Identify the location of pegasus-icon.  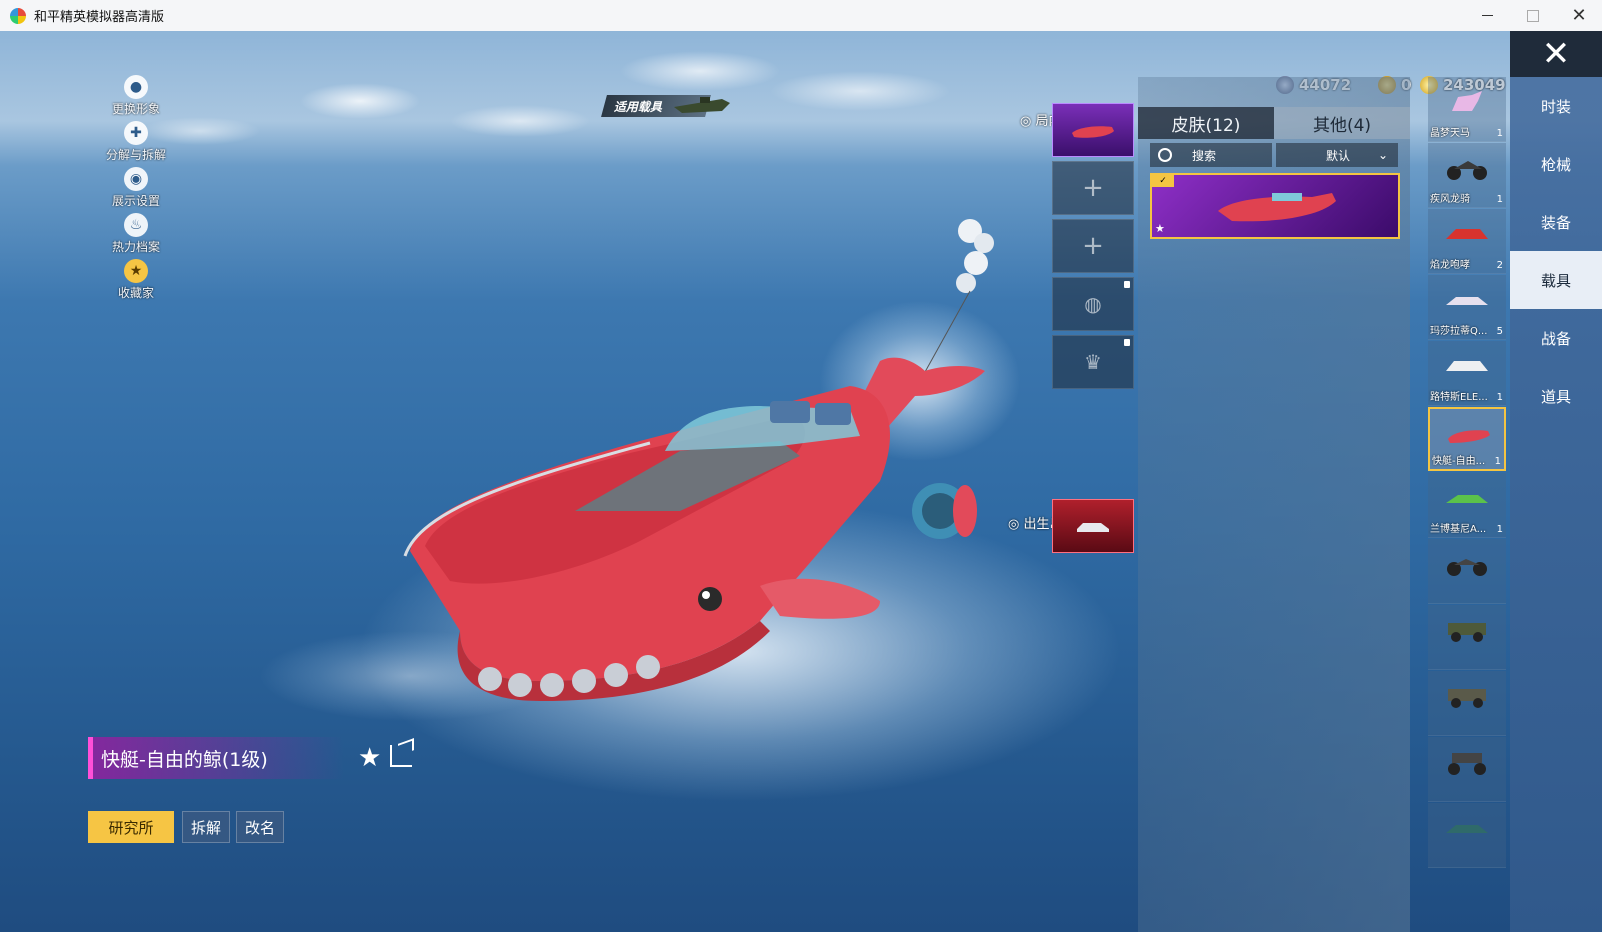
(1467, 101).